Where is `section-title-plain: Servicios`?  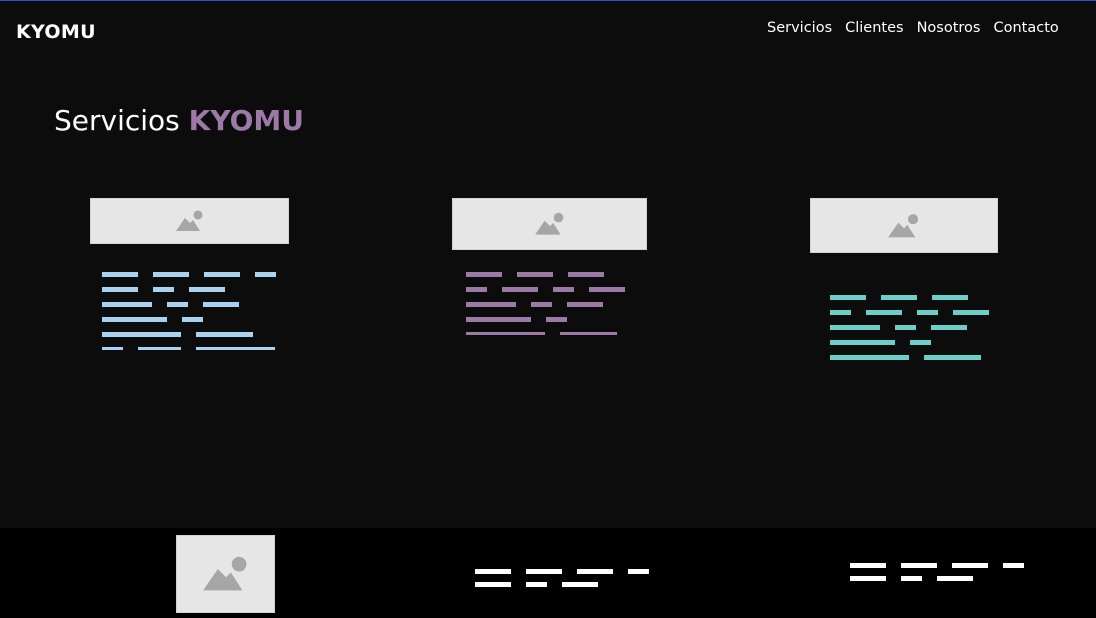 section-title-plain: Servicios is located at coordinates (121, 120).